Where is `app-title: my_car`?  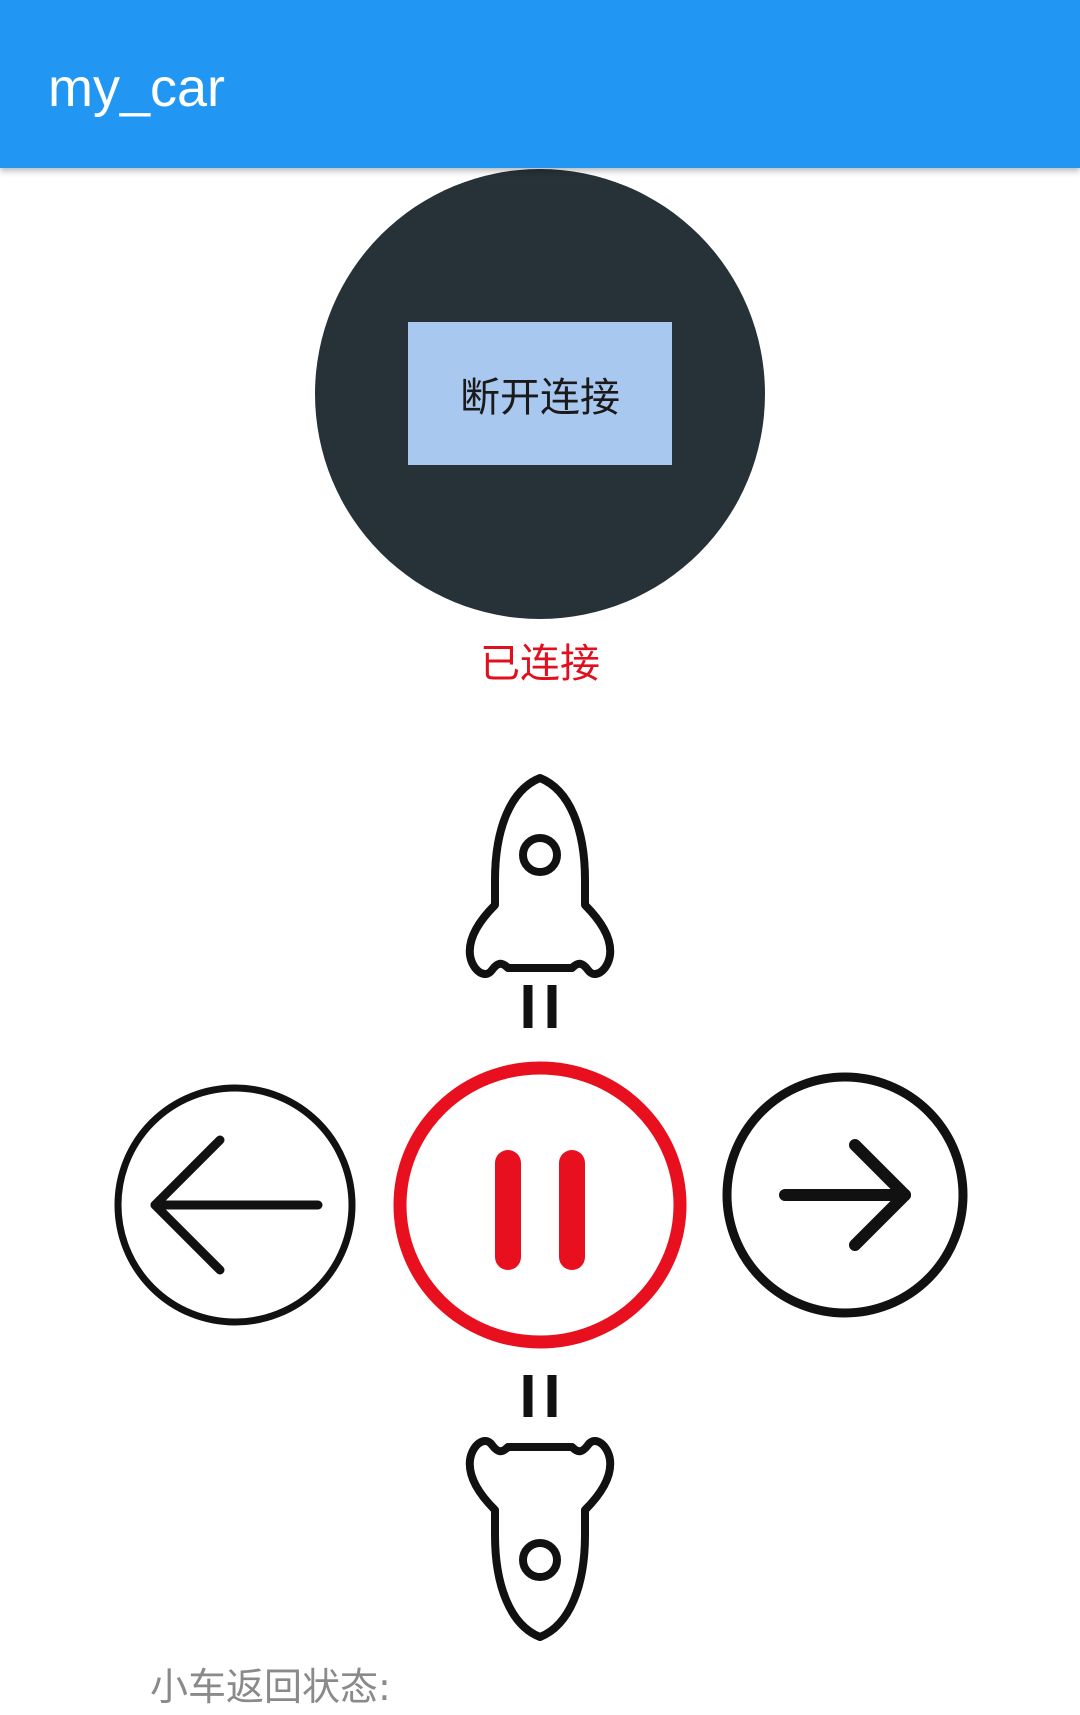 app-title: my_car is located at coordinates (137, 88).